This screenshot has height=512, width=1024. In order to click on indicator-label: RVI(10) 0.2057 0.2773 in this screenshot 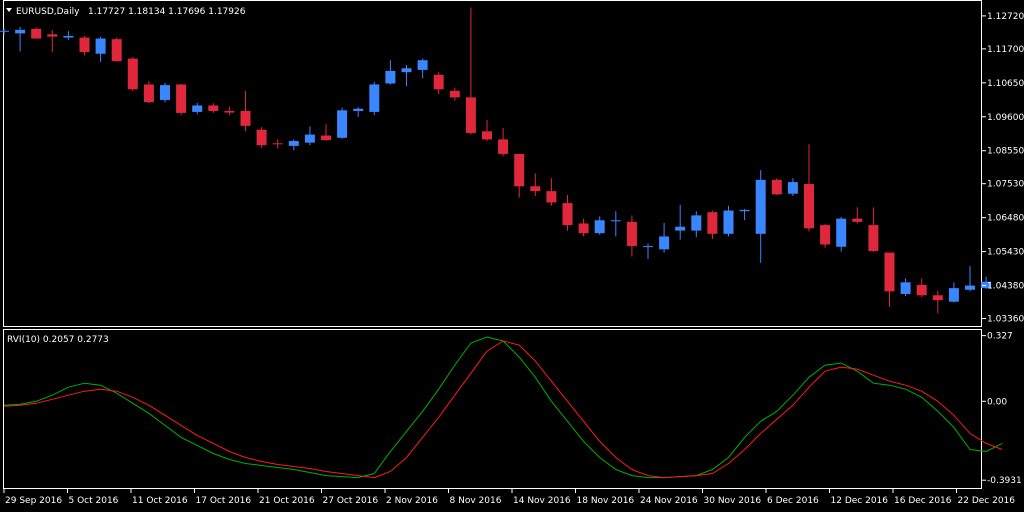, I will do `click(58, 340)`.